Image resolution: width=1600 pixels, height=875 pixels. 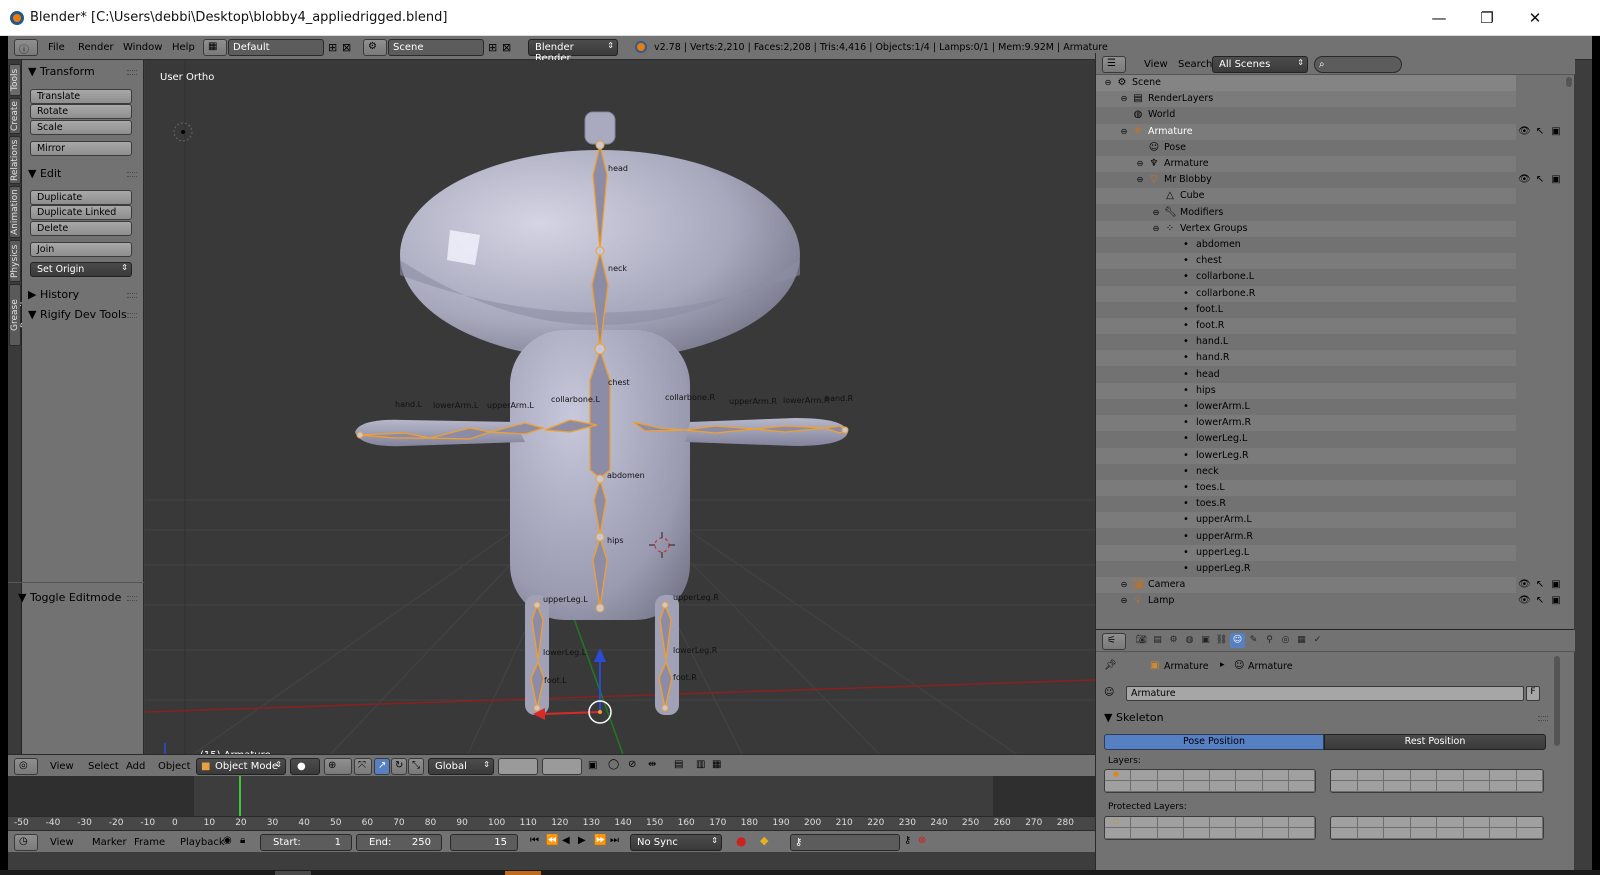 What do you see at coordinates (135, 766) in the screenshot?
I see `menu-add: Add` at bounding box center [135, 766].